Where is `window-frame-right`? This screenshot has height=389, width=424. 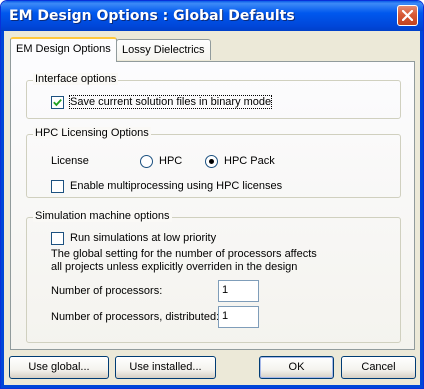
window-frame-right is located at coordinates (421, 209).